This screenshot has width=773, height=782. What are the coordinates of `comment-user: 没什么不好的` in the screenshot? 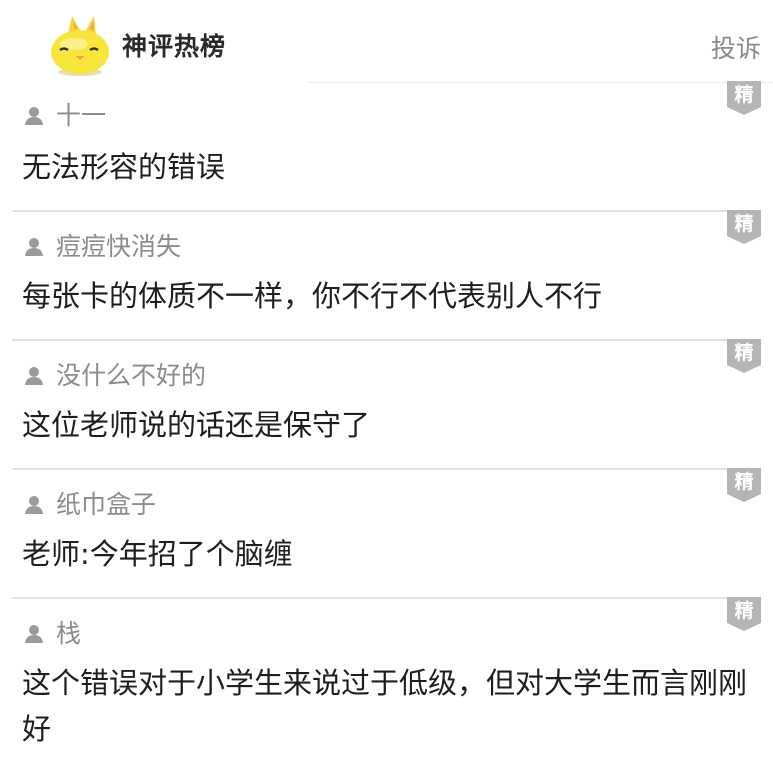 It's located at (115, 375).